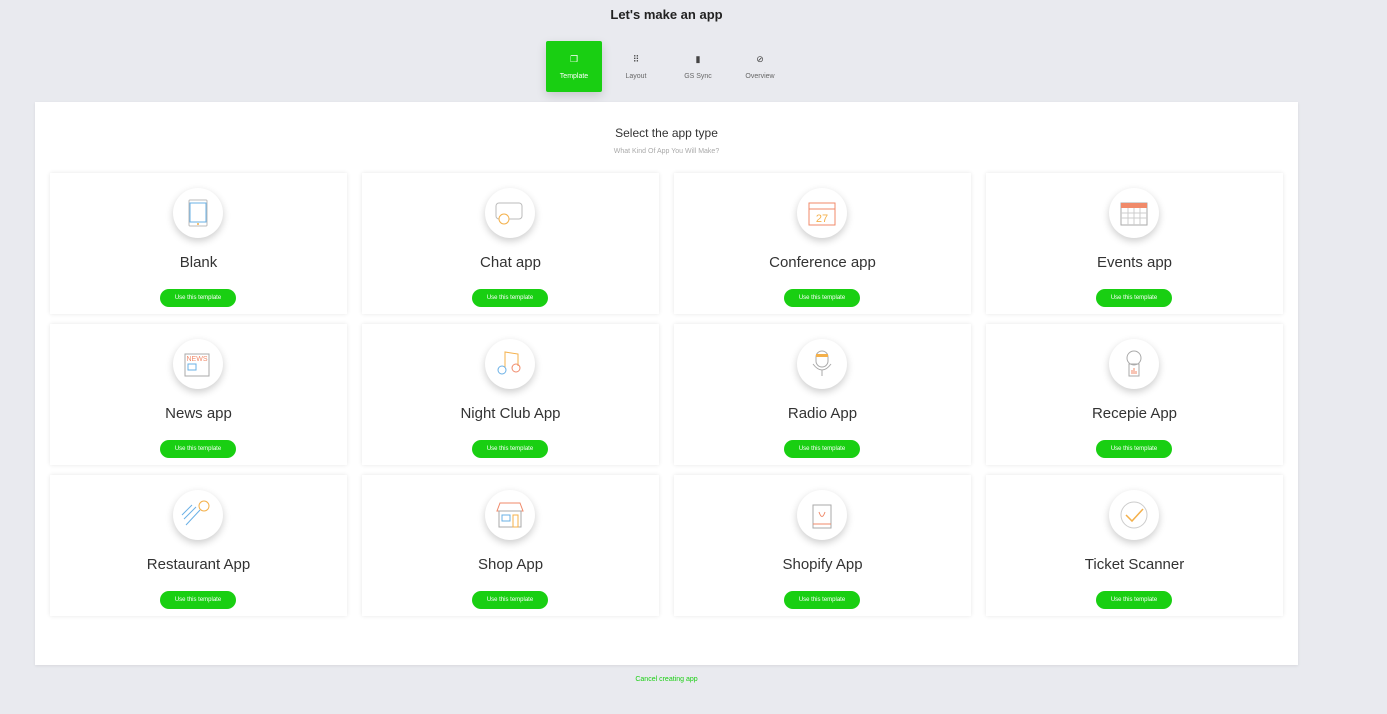 The width and height of the screenshot is (1387, 714). I want to click on template-card: Radio App Use this template, so click(822, 394).